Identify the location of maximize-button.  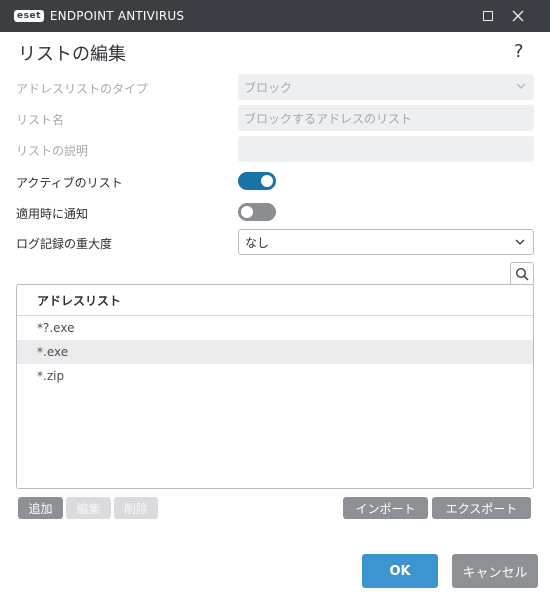
(488, 16).